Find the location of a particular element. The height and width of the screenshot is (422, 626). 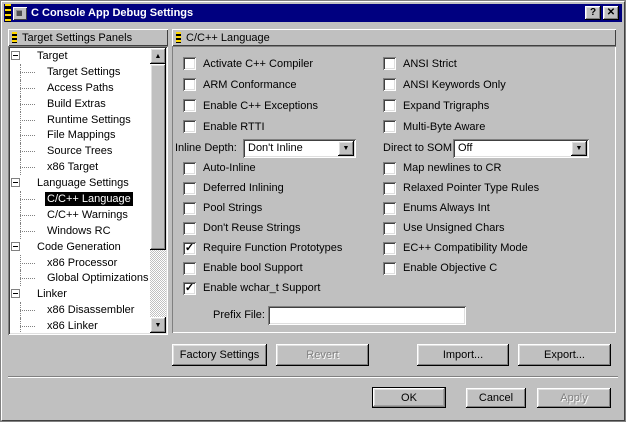

tree-item: Runtime Settings is located at coordinates (80, 119).